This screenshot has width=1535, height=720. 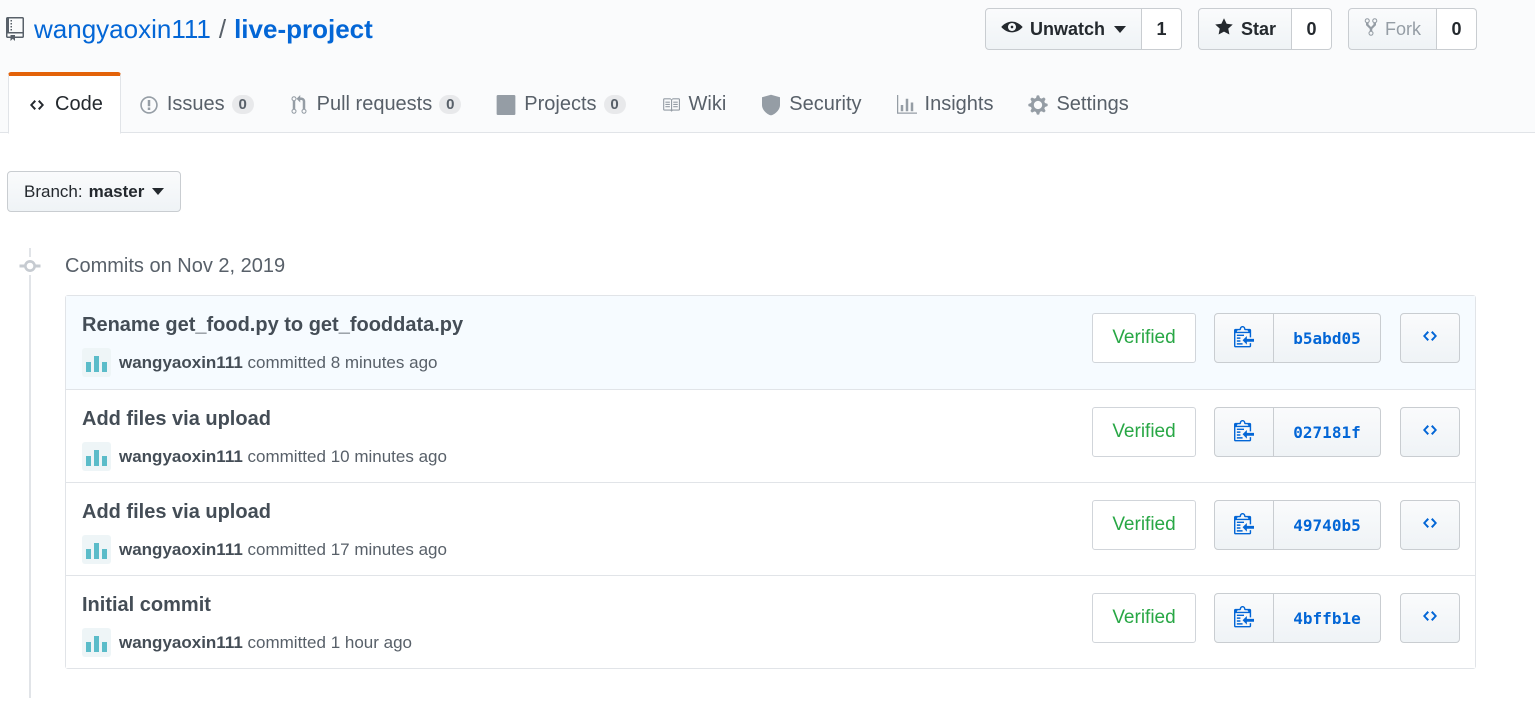 What do you see at coordinates (1327, 432) in the screenshot?
I see `commit-sha-link: 027181f` at bounding box center [1327, 432].